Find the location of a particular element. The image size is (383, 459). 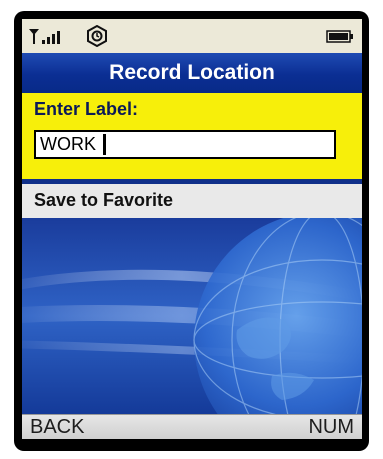

battery-icon is located at coordinates (339, 36).